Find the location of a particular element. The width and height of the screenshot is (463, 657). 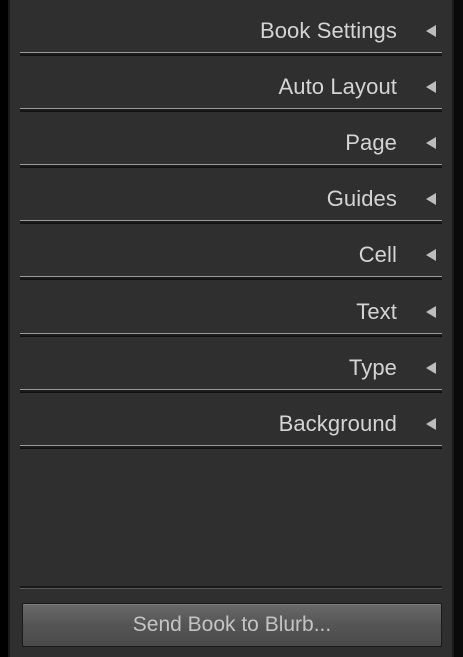

section-header: Text is located at coordinates (231, 307).